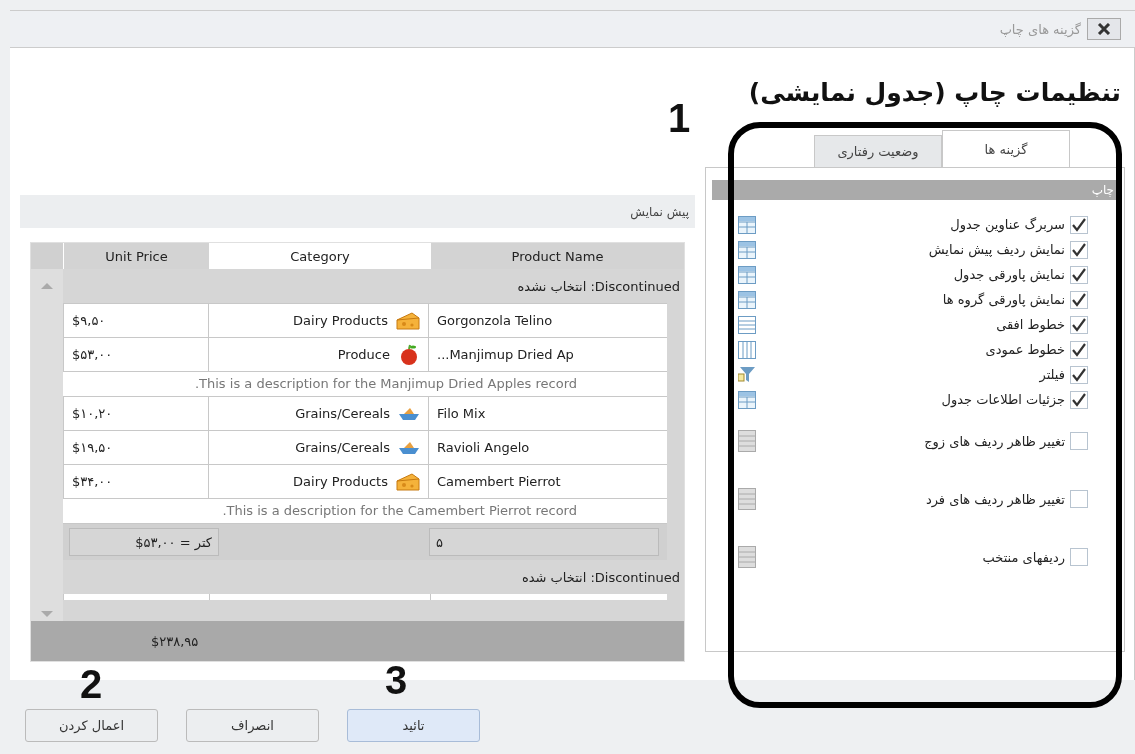 The image size is (1135, 754). Describe the element at coordinates (747, 349) in the screenshot. I see `vertical-lines-icon` at that location.